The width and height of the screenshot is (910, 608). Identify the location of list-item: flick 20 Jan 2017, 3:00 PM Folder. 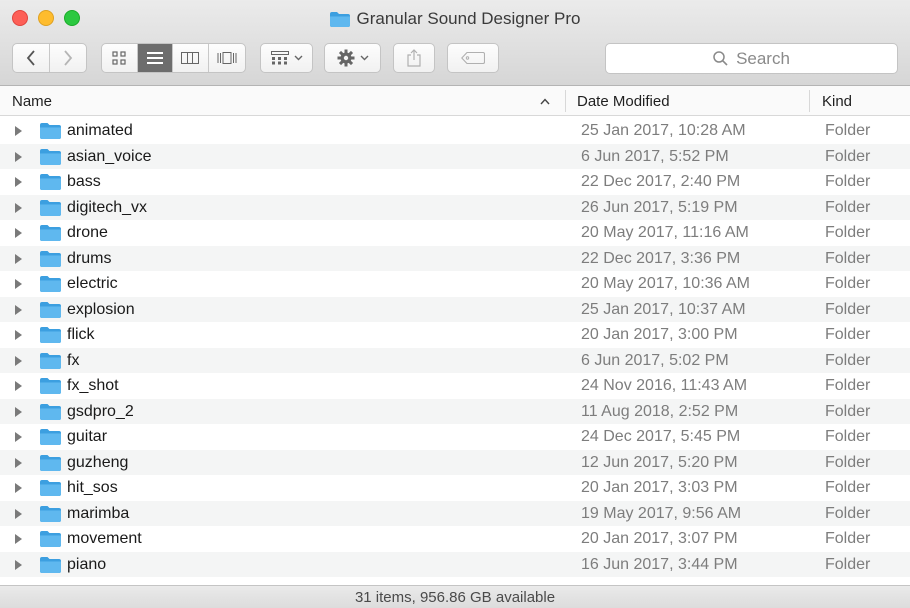
(455, 335).